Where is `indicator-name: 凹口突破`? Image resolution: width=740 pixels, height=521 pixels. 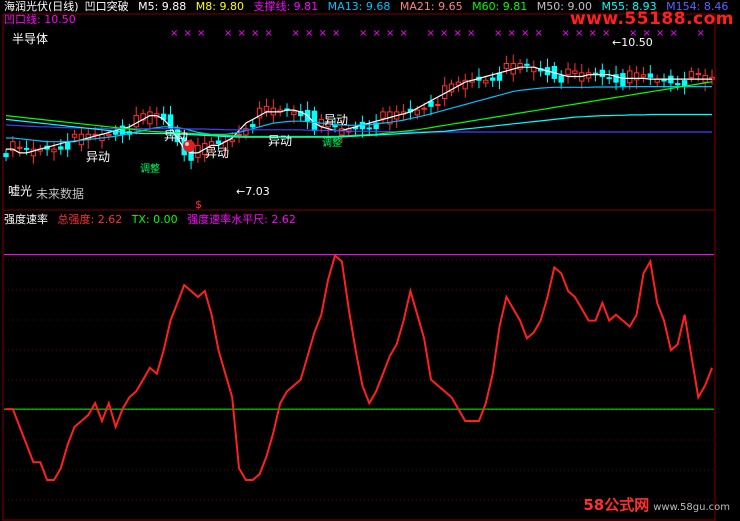 indicator-name: 凹口突破 is located at coordinates (106, 6).